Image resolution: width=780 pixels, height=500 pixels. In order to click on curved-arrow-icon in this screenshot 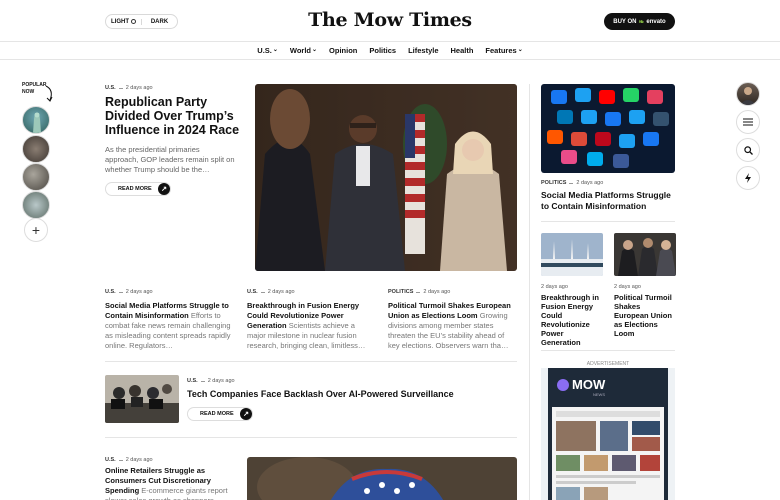, I will do `click(49, 93)`.